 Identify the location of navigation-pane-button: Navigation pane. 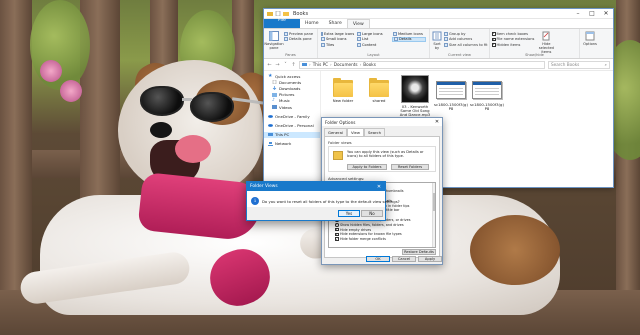
(274, 40).